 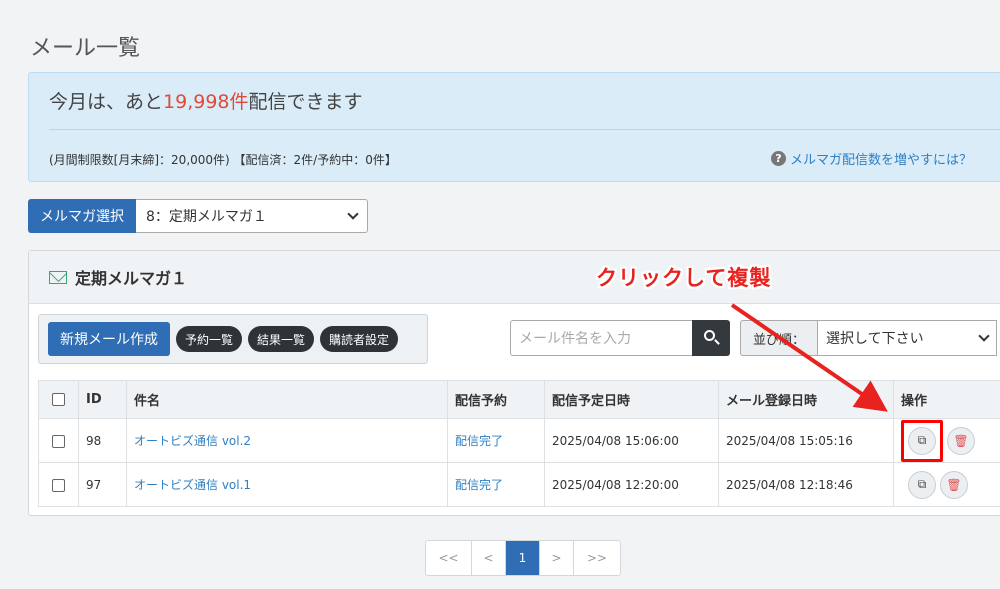 What do you see at coordinates (806, 440) in the screenshot?
I see `registered-datetime: 2025/04/08 15:05:16` at bounding box center [806, 440].